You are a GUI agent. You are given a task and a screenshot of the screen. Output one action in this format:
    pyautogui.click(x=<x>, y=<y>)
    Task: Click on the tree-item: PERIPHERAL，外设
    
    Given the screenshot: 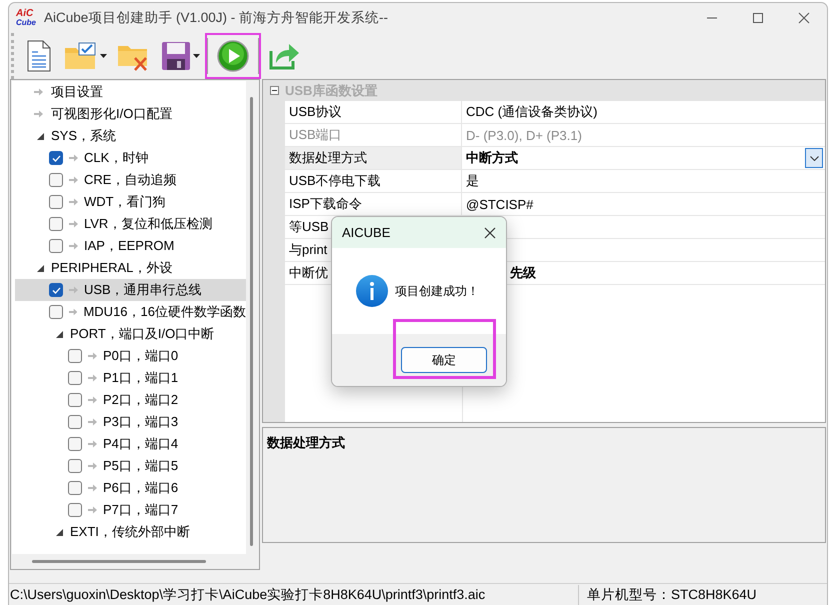 What is the action you would take?
    pyautogui.click(x=130, y=268)
    